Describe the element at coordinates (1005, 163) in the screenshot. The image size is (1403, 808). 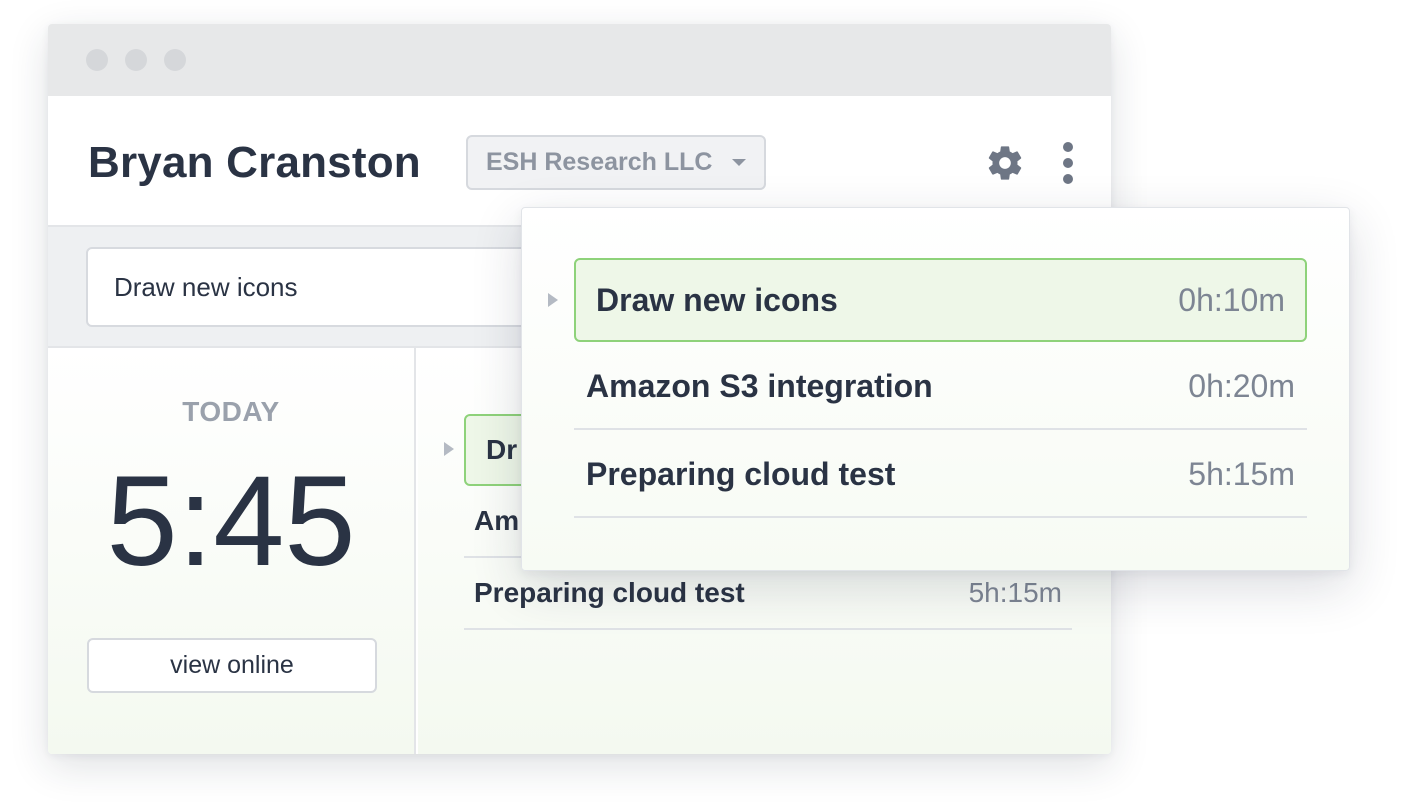
I see `gear-icon` at that location.